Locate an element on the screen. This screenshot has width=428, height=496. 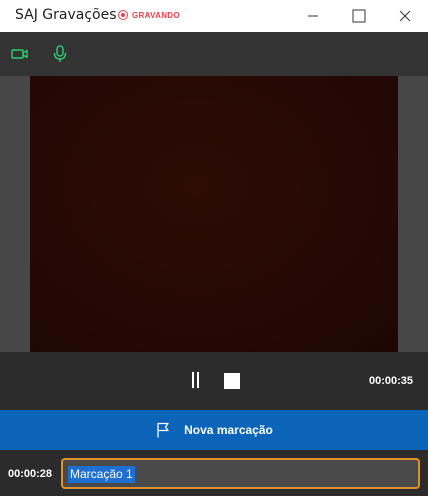
stop-button is located at coordinates (232, 381).